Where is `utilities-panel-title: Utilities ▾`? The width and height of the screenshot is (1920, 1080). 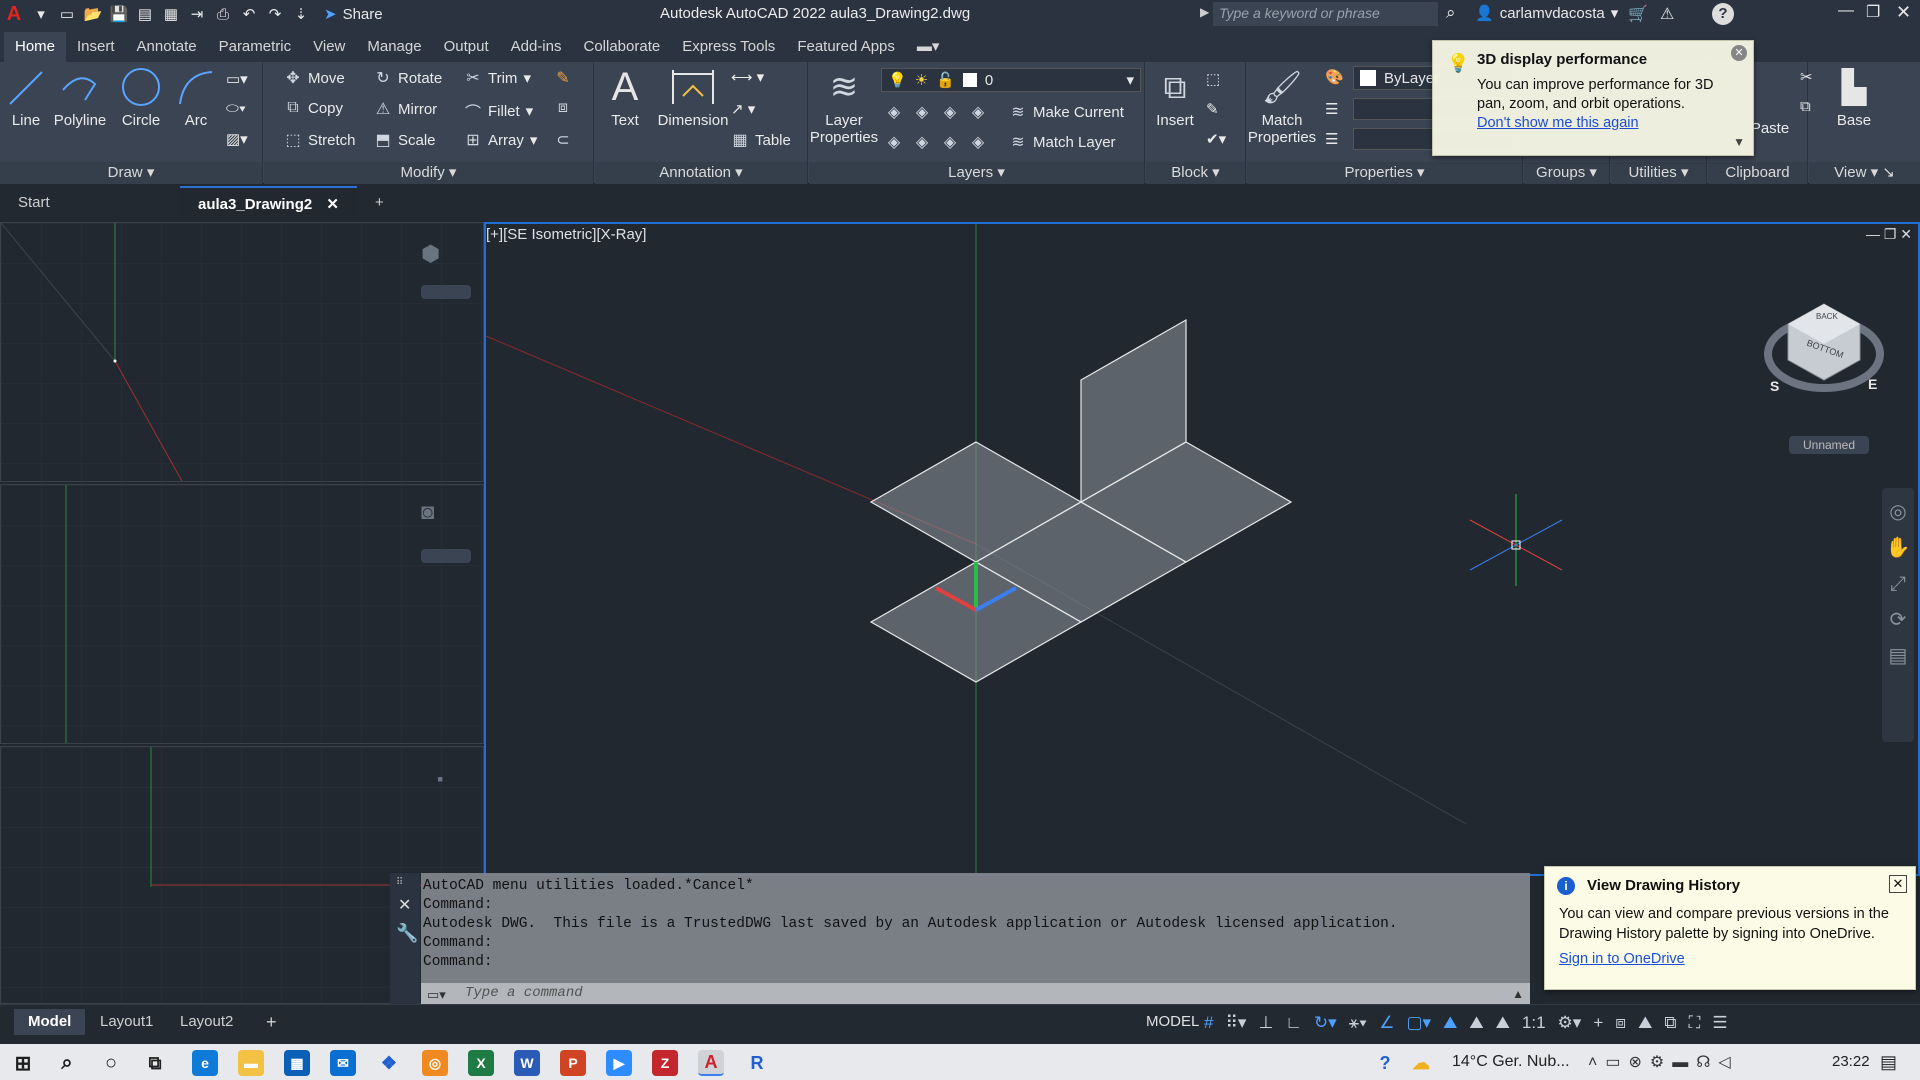
utilities-panel-title: Utilities ▾ is located at coordinates (1658, 173).